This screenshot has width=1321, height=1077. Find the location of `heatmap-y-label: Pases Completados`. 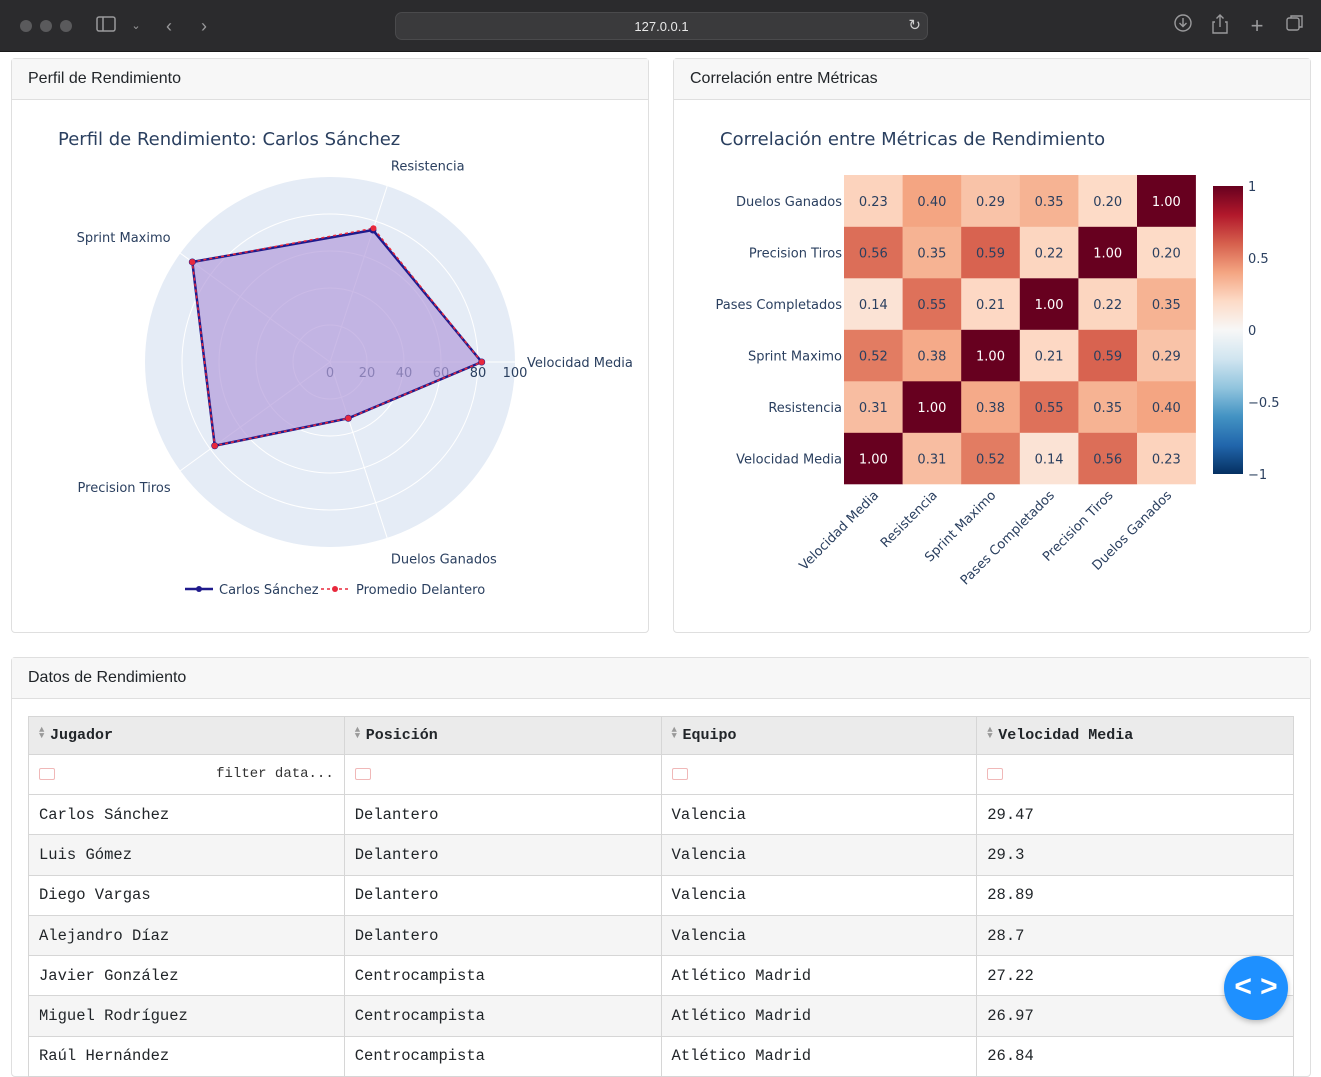

heatmap-y-label: Pases Completados is located at coordinates (779, 305).